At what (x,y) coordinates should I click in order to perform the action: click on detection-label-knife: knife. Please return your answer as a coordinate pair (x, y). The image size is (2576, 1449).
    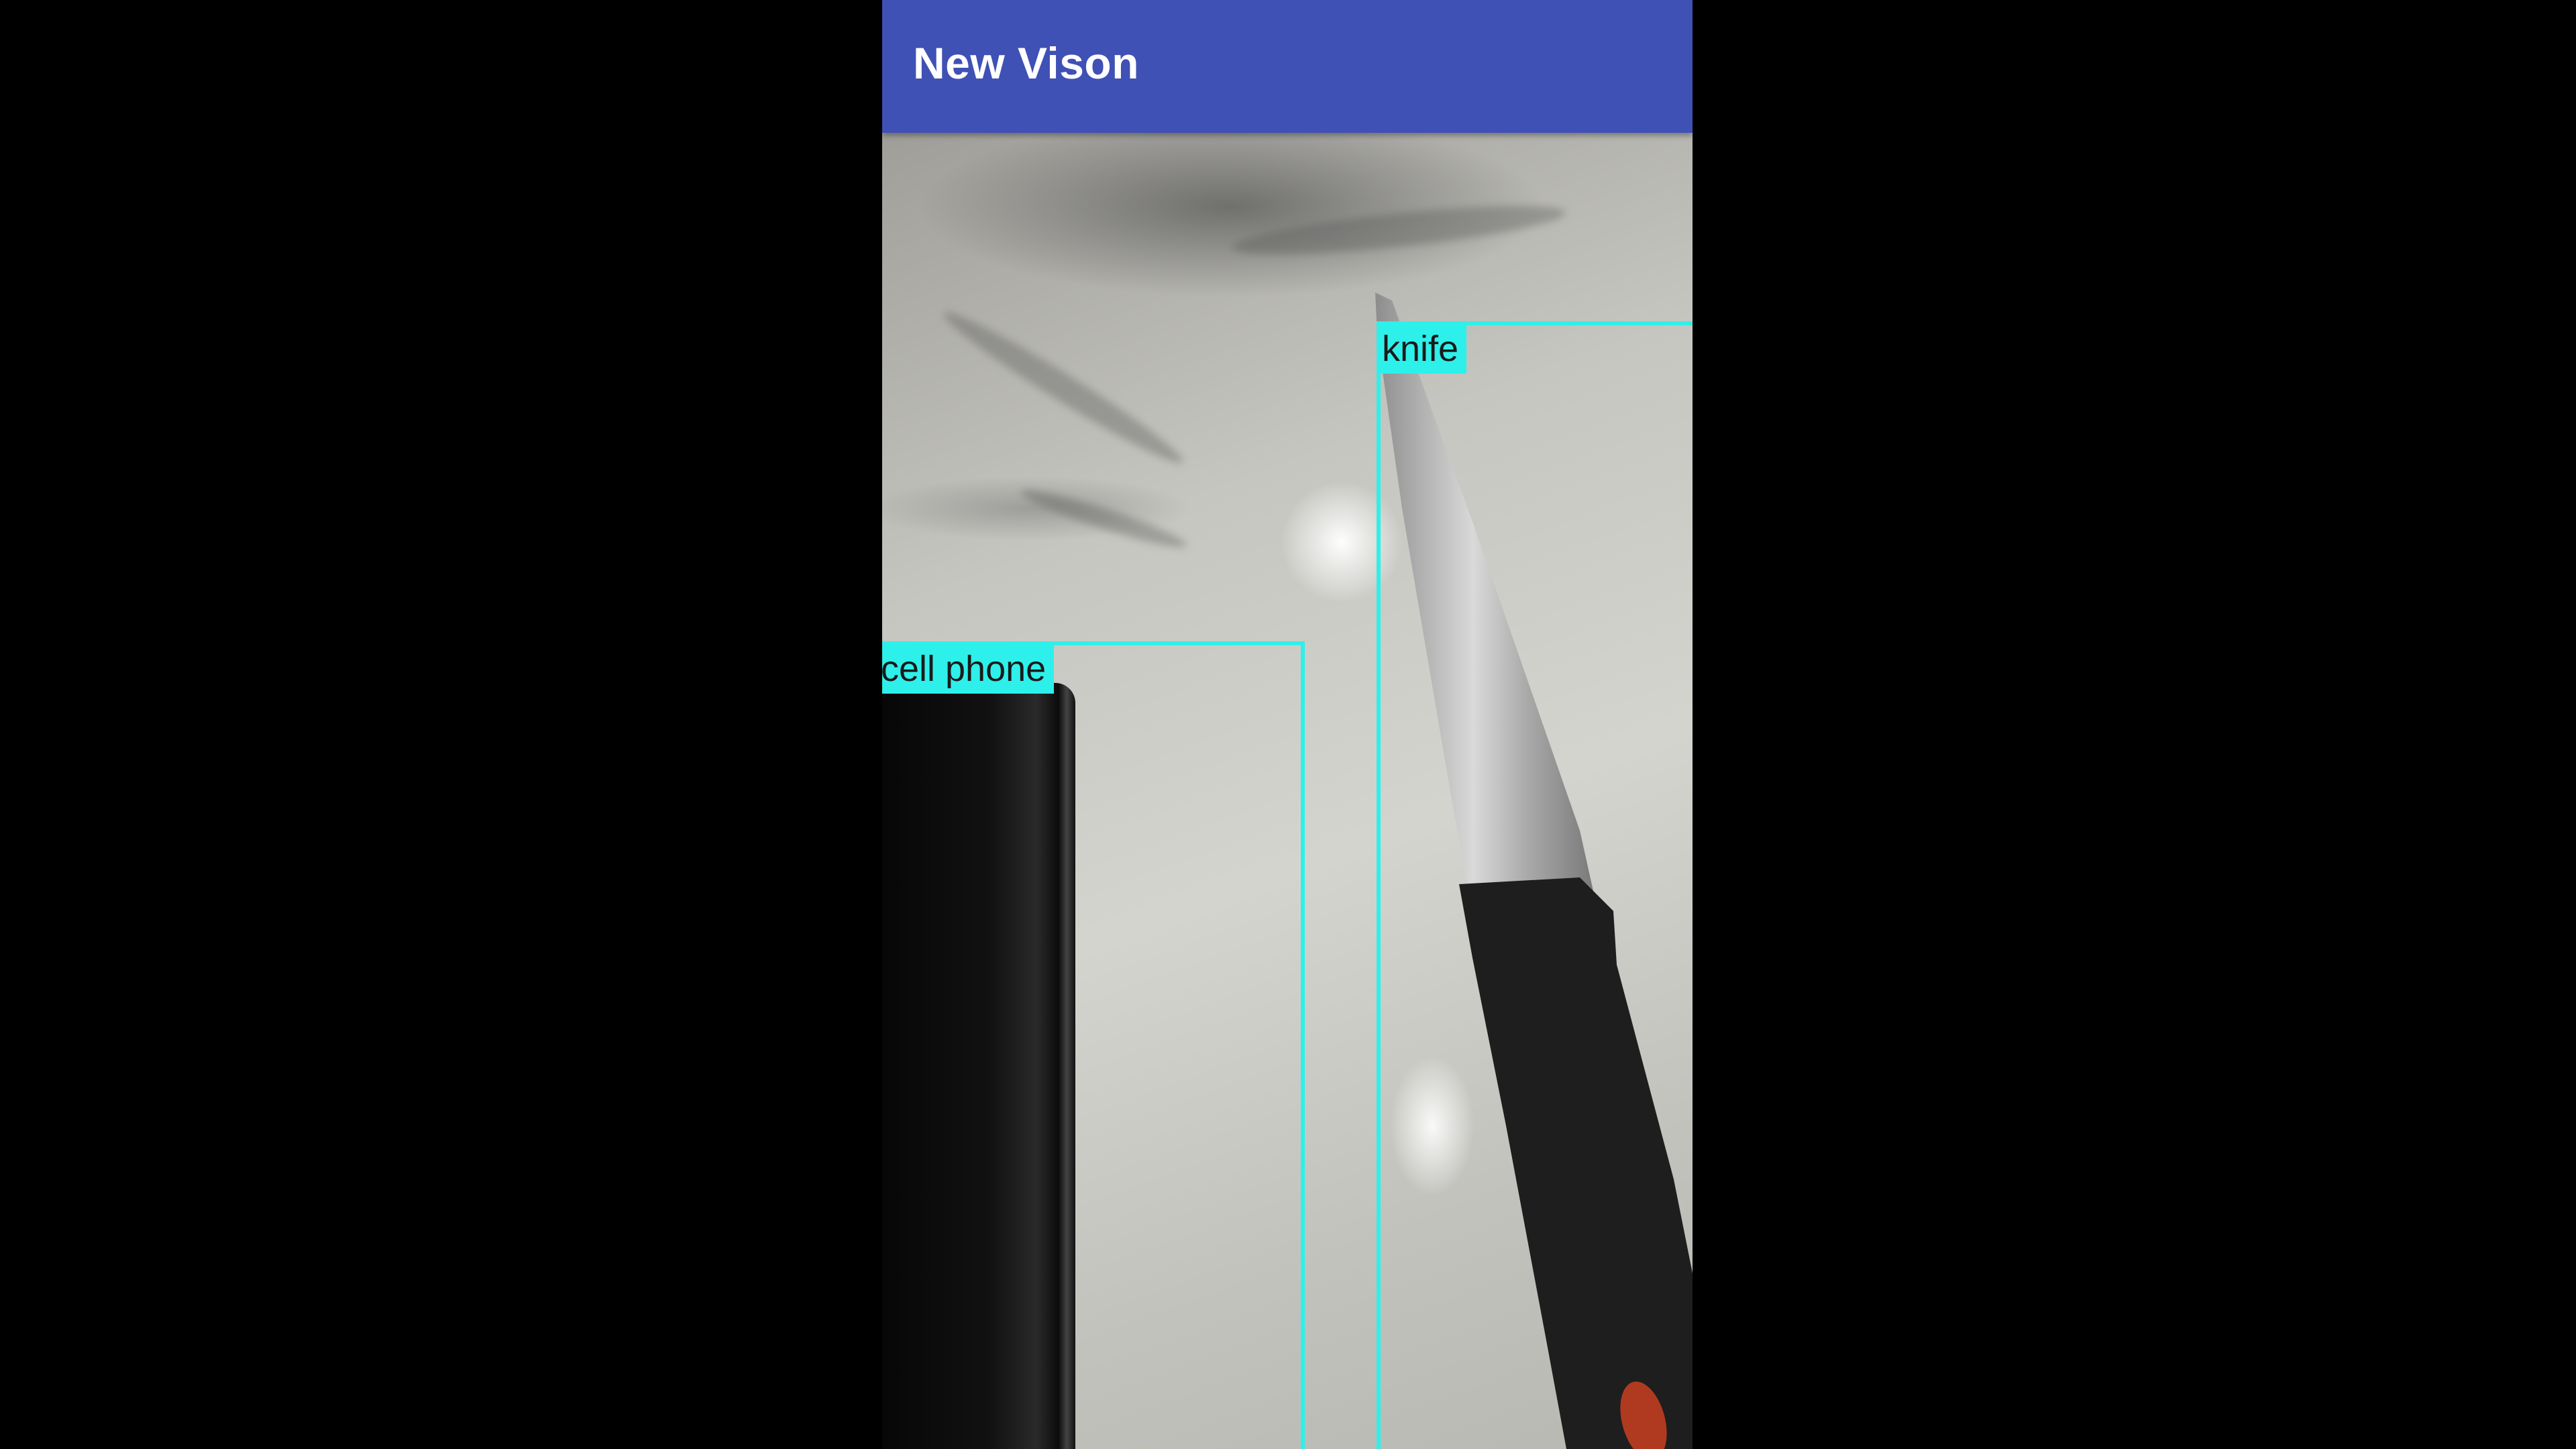
    Looking at the image, I should click on (1424, 349).